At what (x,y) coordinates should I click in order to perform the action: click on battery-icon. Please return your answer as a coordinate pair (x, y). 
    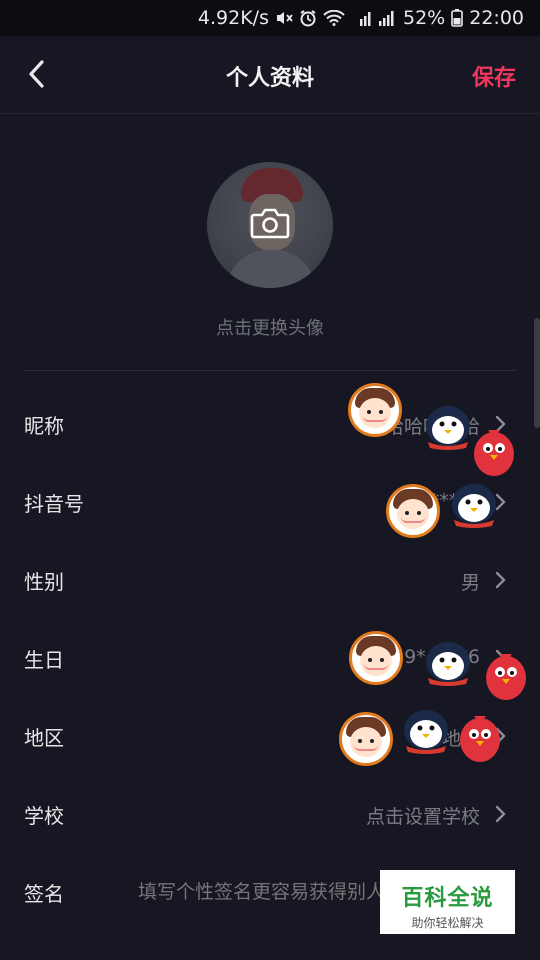
    Looking at the image, I should click on (457, 18).